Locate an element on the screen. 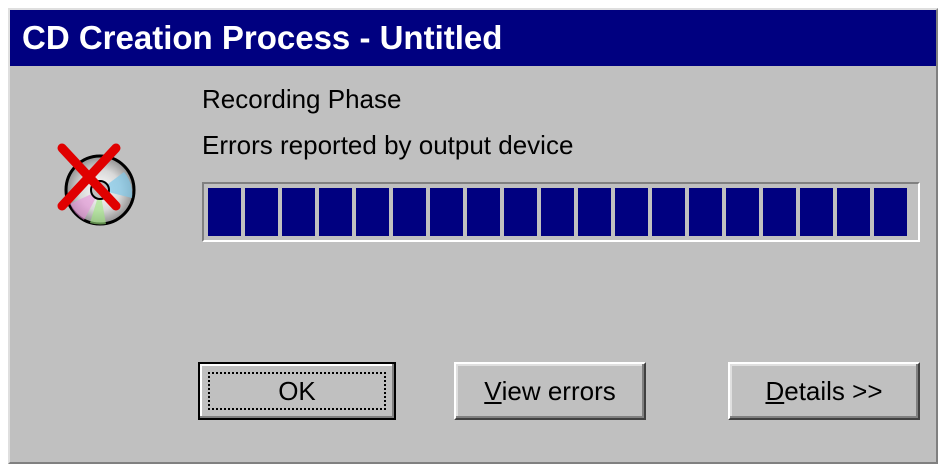 The image size is (938, 464). view-errors-button: View errors is located at coordinates (550, 391).